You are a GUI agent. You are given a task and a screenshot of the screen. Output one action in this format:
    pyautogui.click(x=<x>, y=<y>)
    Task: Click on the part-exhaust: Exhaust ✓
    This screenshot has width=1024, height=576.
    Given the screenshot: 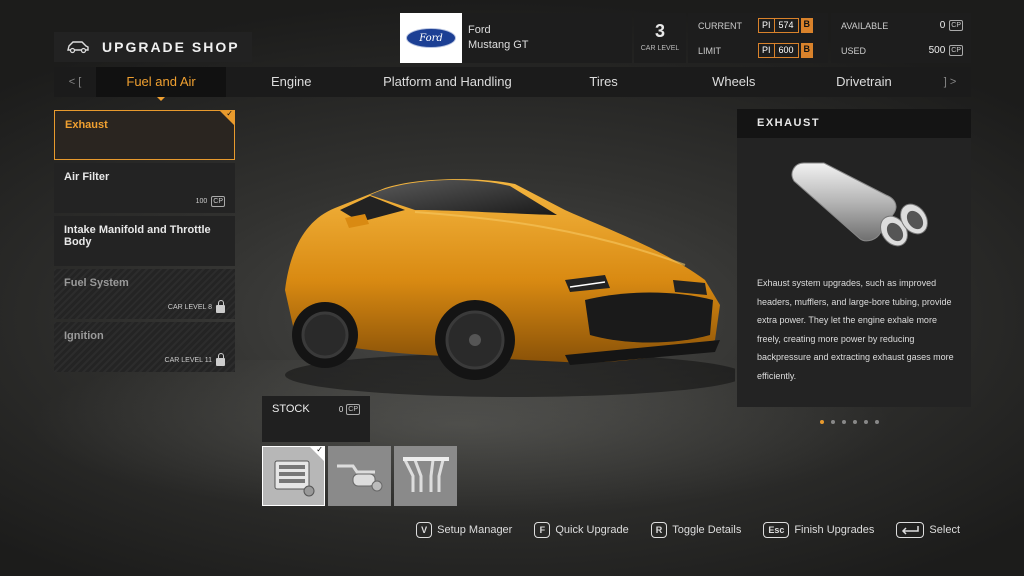 What is the action you would take?
    pyautogui.click(x=144, y=134)
    